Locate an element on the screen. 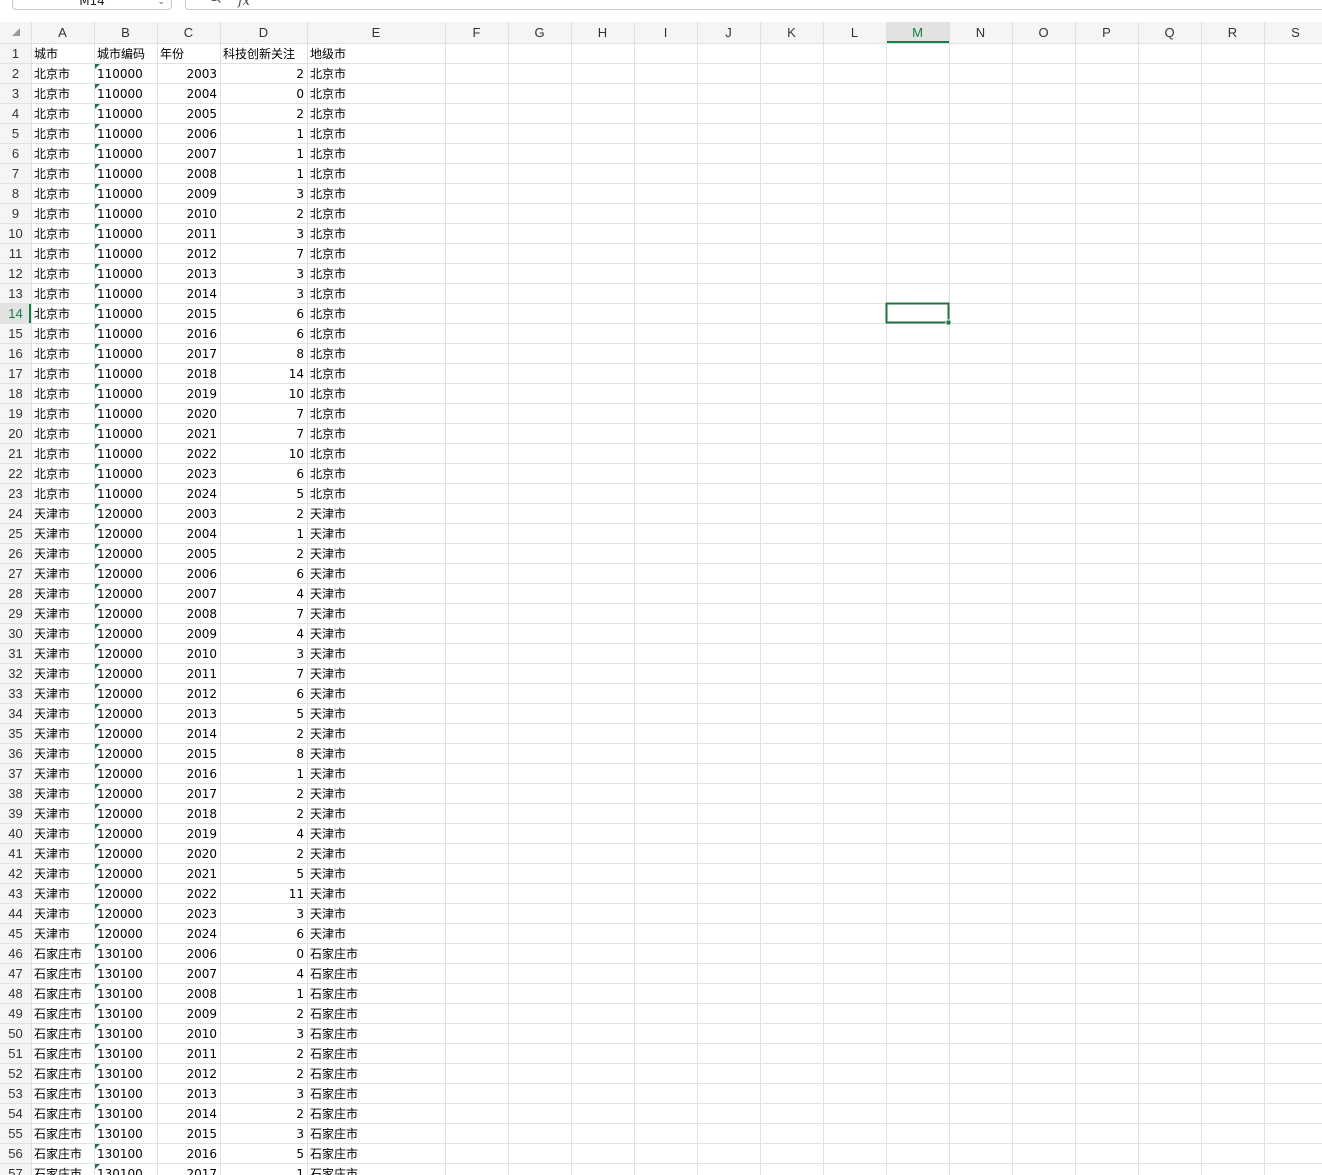 This screenshot has height=1175, width=1322. row-header: 7 is located at coordinates (15, 173).